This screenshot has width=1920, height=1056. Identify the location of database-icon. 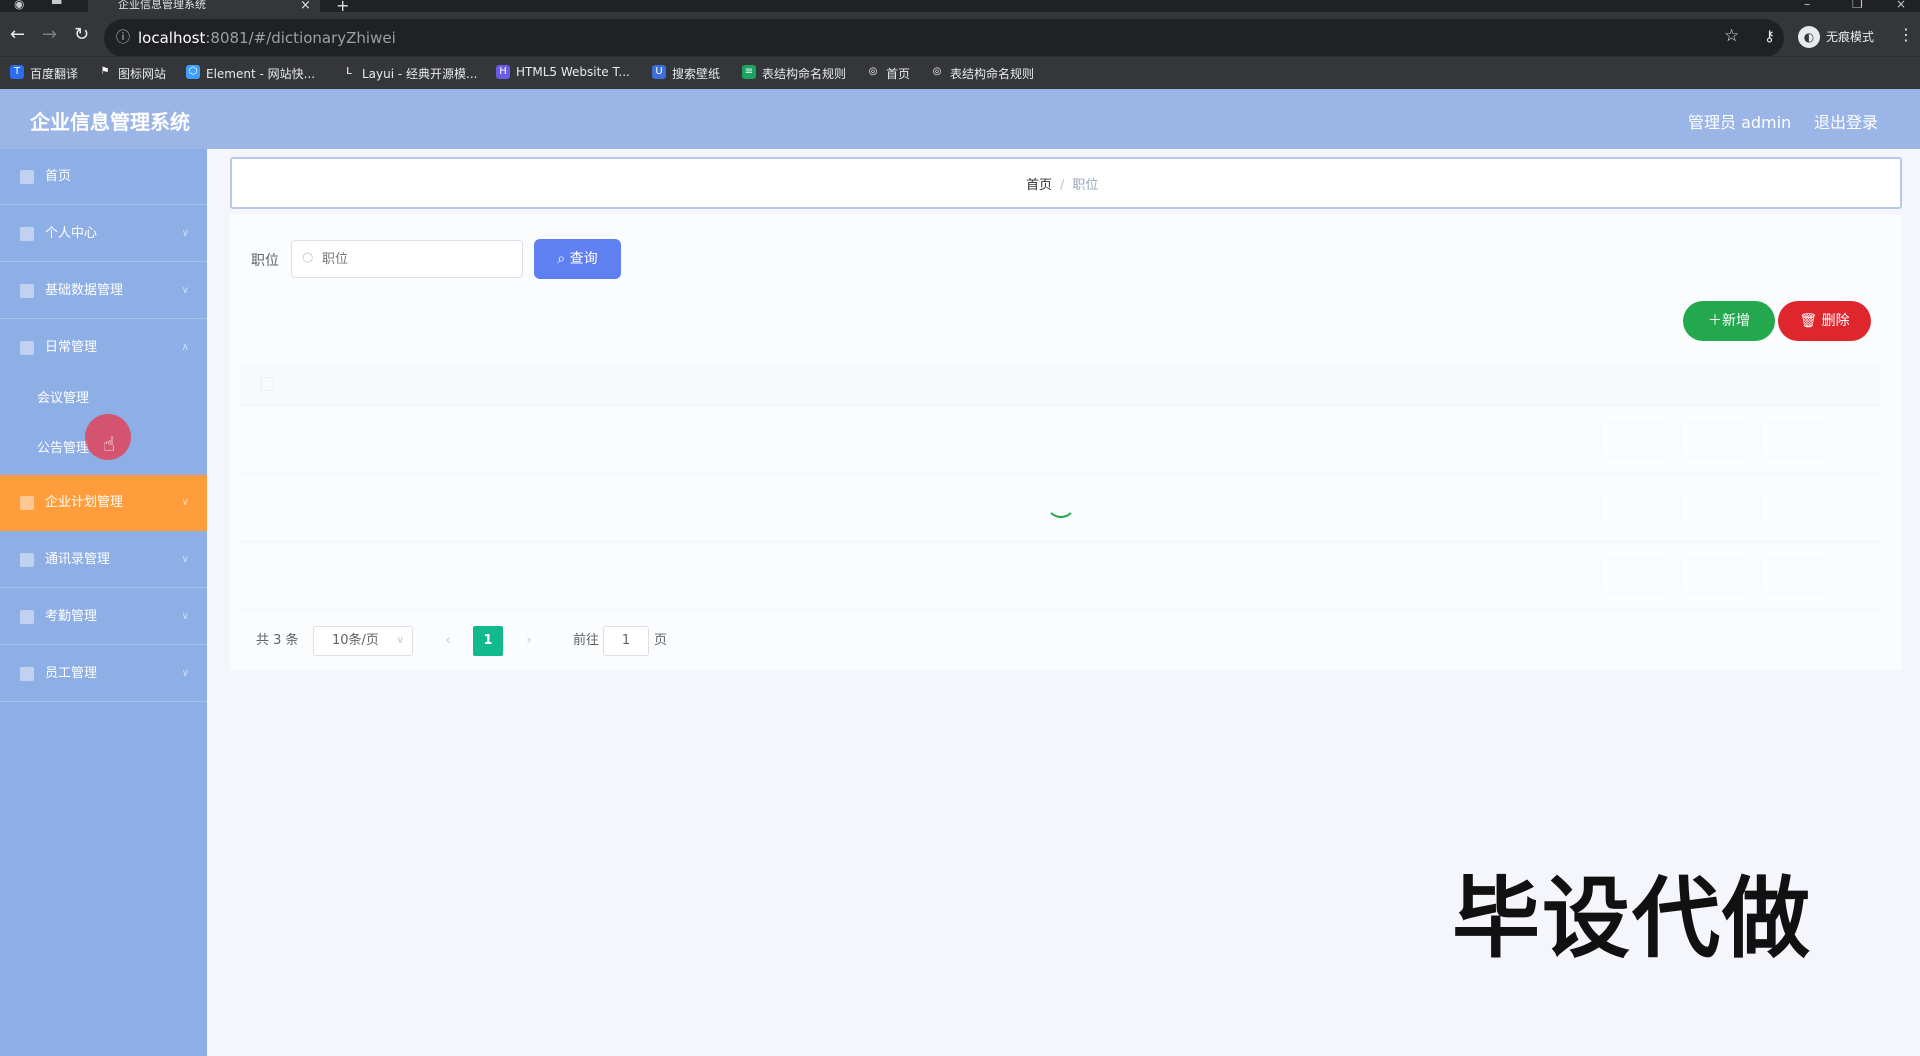
(27, 291).